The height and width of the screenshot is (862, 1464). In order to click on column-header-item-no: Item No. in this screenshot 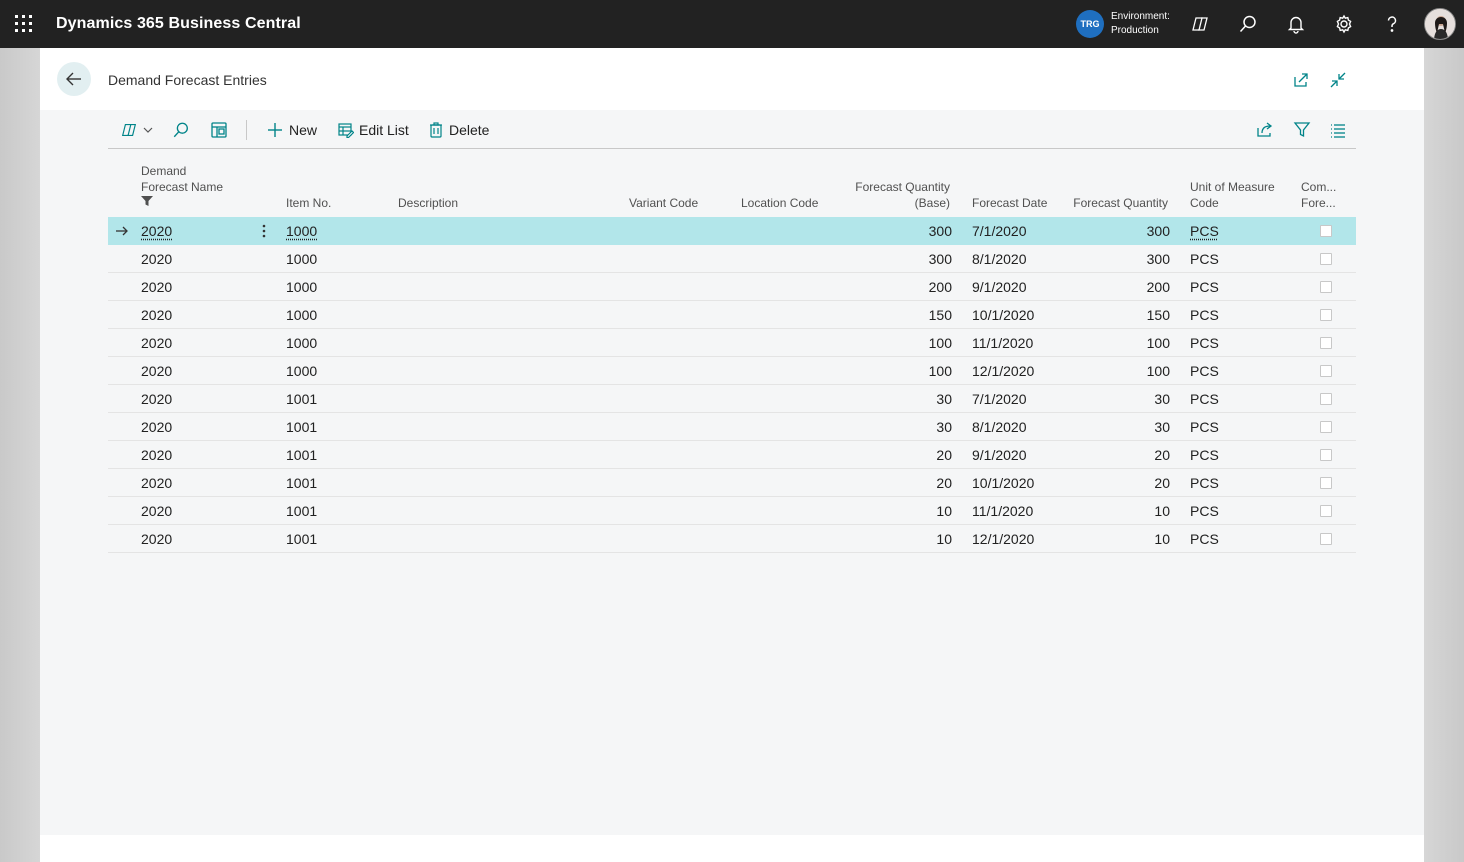, I will do `click(308, 203)`.